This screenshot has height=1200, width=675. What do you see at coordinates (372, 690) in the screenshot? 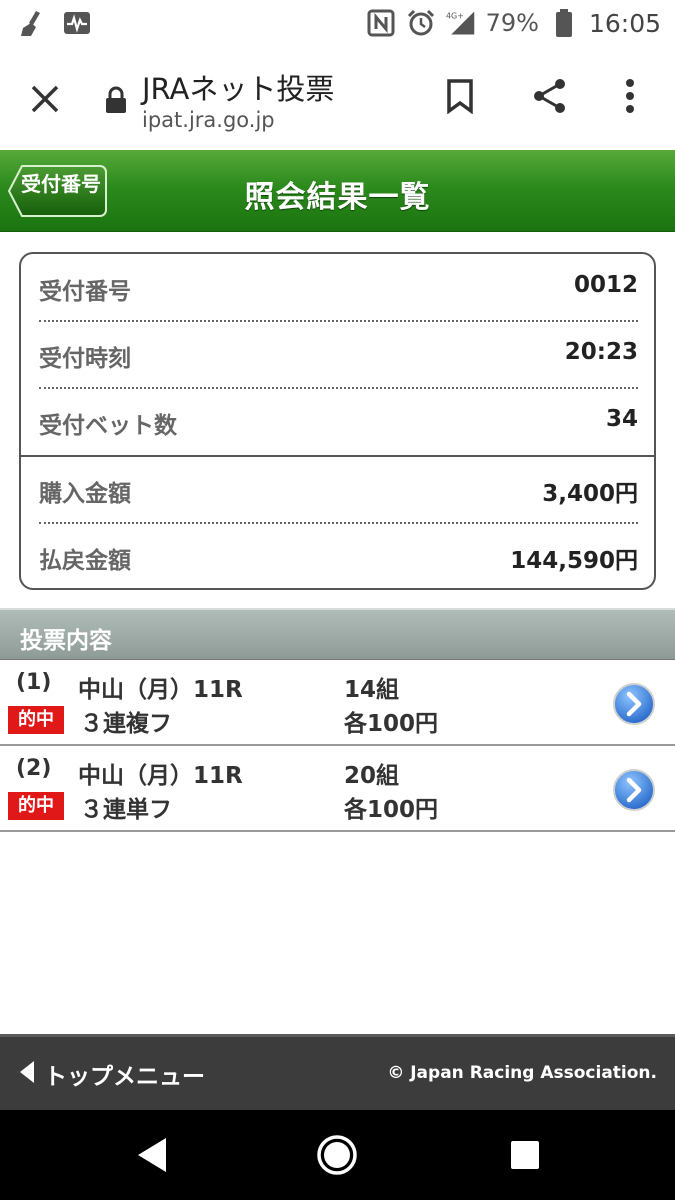
I see `ticket-combination-count: 14組` at bounding box center [372, 690].